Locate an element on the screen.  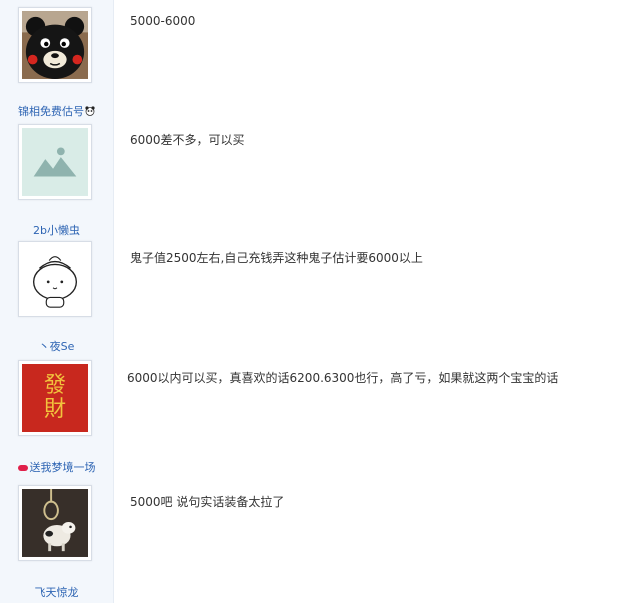
username: 2b小懒虫 is located at coordinates (56, 230).